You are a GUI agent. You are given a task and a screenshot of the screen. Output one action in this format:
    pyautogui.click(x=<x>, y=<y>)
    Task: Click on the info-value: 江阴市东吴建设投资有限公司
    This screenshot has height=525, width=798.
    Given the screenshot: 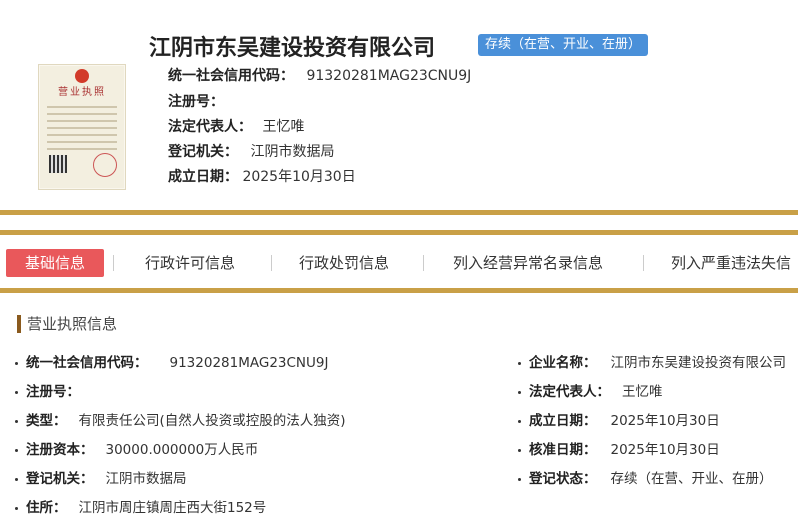 What is the action you would take?
    pyautogui.click(x=698, y=363)
    